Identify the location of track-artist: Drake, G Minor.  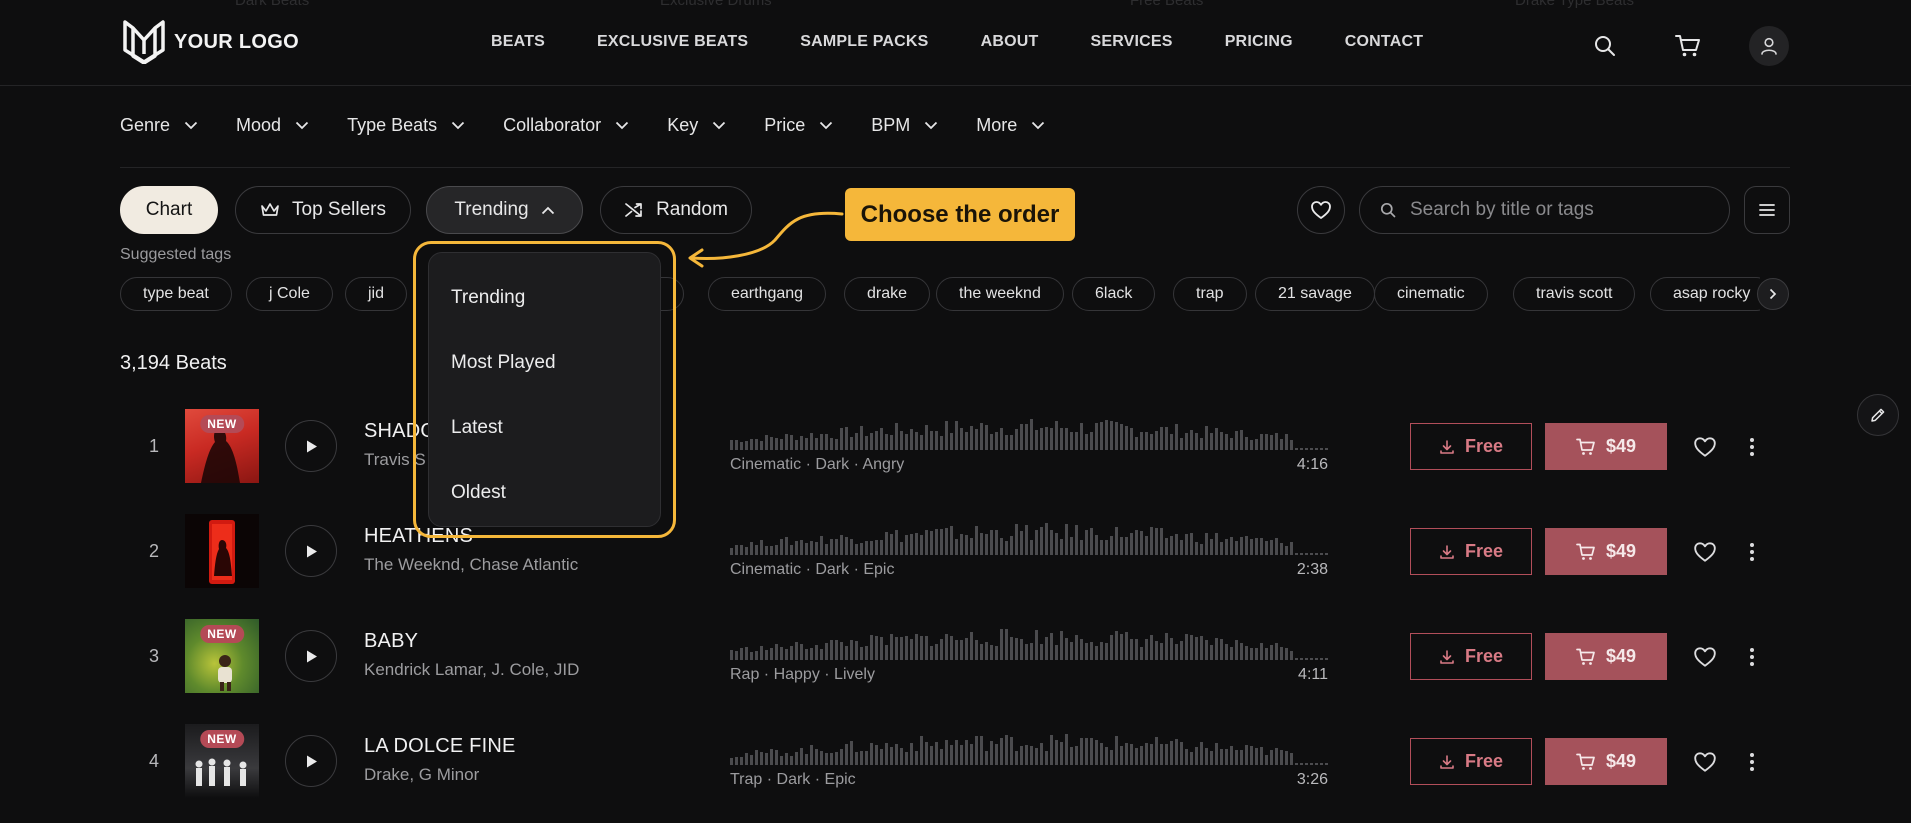
(421, 775).